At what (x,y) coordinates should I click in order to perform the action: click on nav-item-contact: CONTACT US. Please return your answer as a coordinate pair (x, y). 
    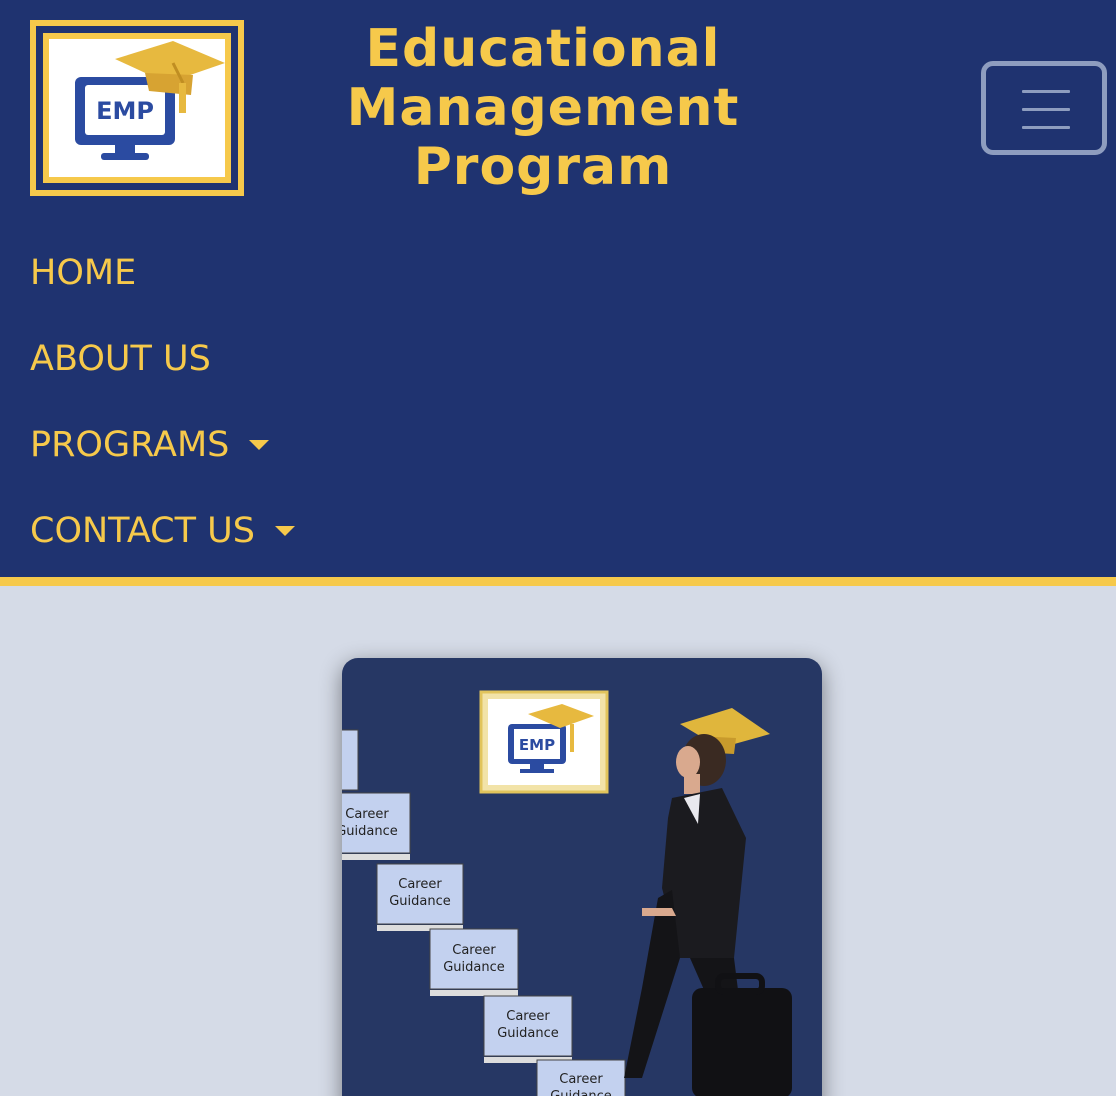
    Looking at the image, I should click on (162, 531).